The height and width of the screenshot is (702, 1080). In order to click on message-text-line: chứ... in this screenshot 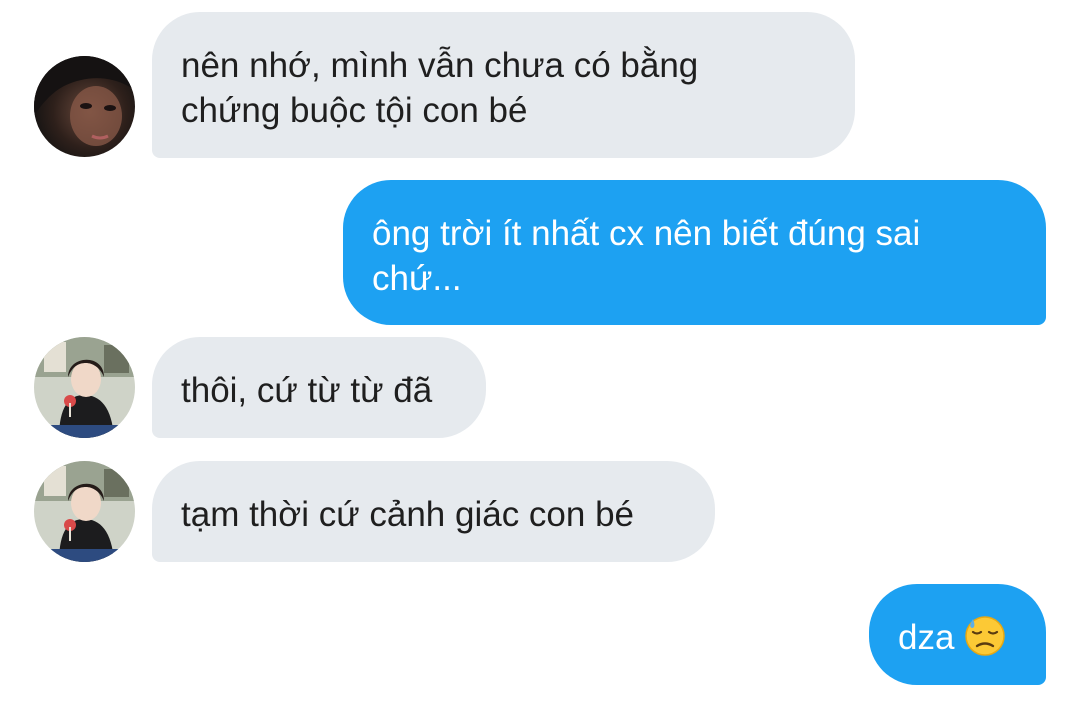, I will do `click(417, 278)`.